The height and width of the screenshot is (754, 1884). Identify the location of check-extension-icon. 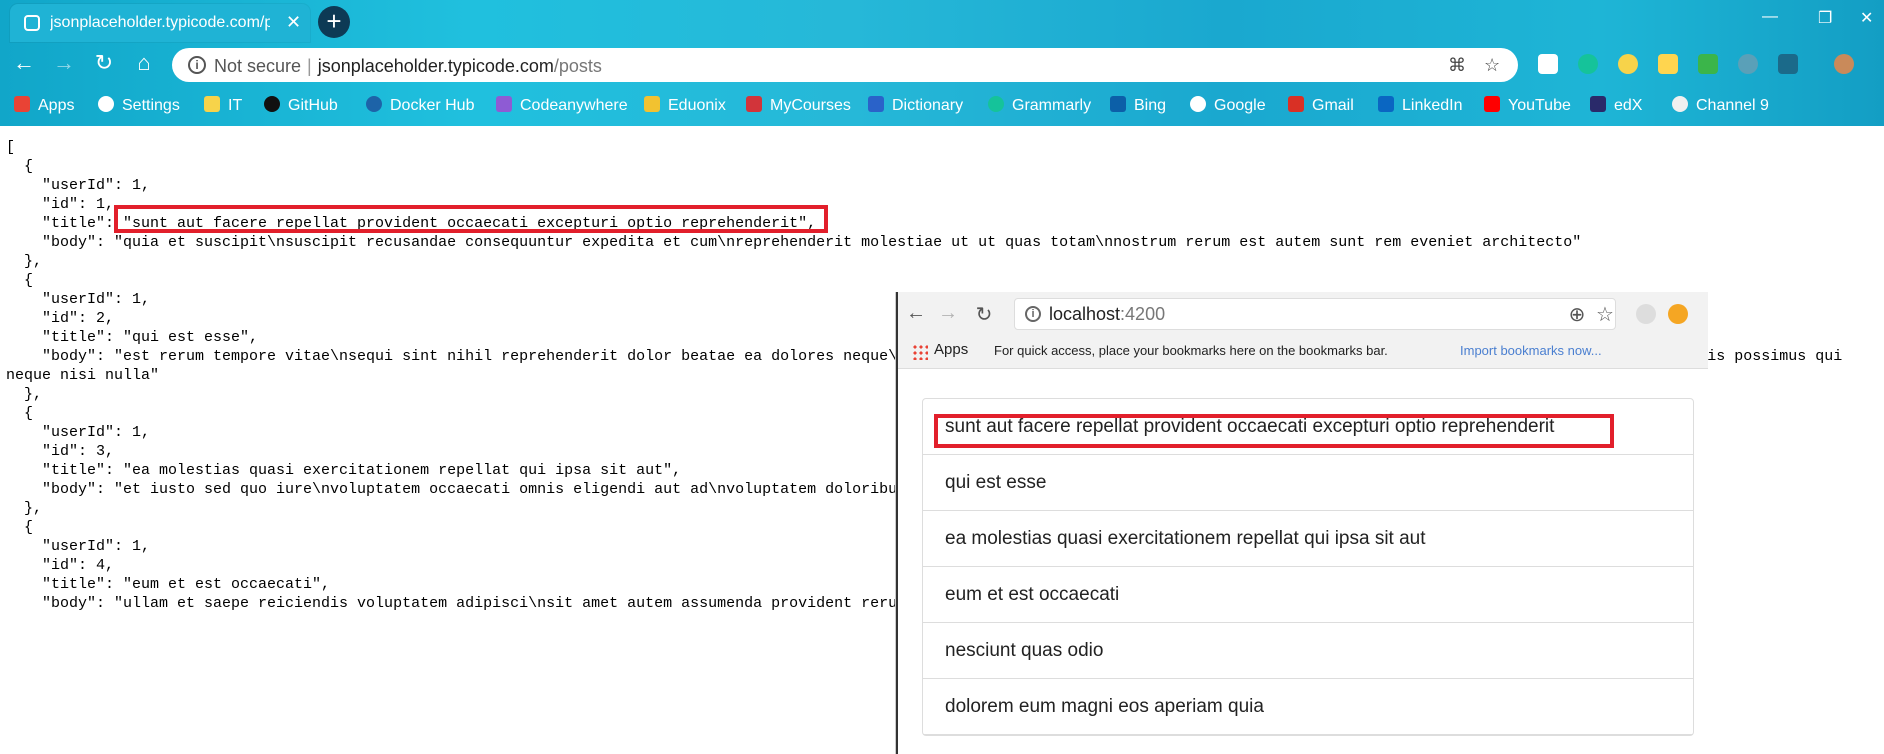
(1708, 64).